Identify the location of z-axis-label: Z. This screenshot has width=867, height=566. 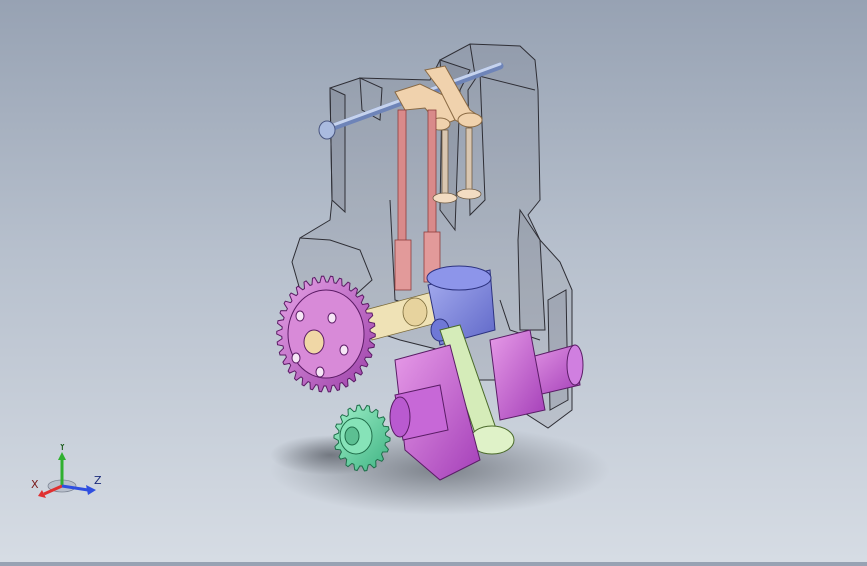
(98, 480).